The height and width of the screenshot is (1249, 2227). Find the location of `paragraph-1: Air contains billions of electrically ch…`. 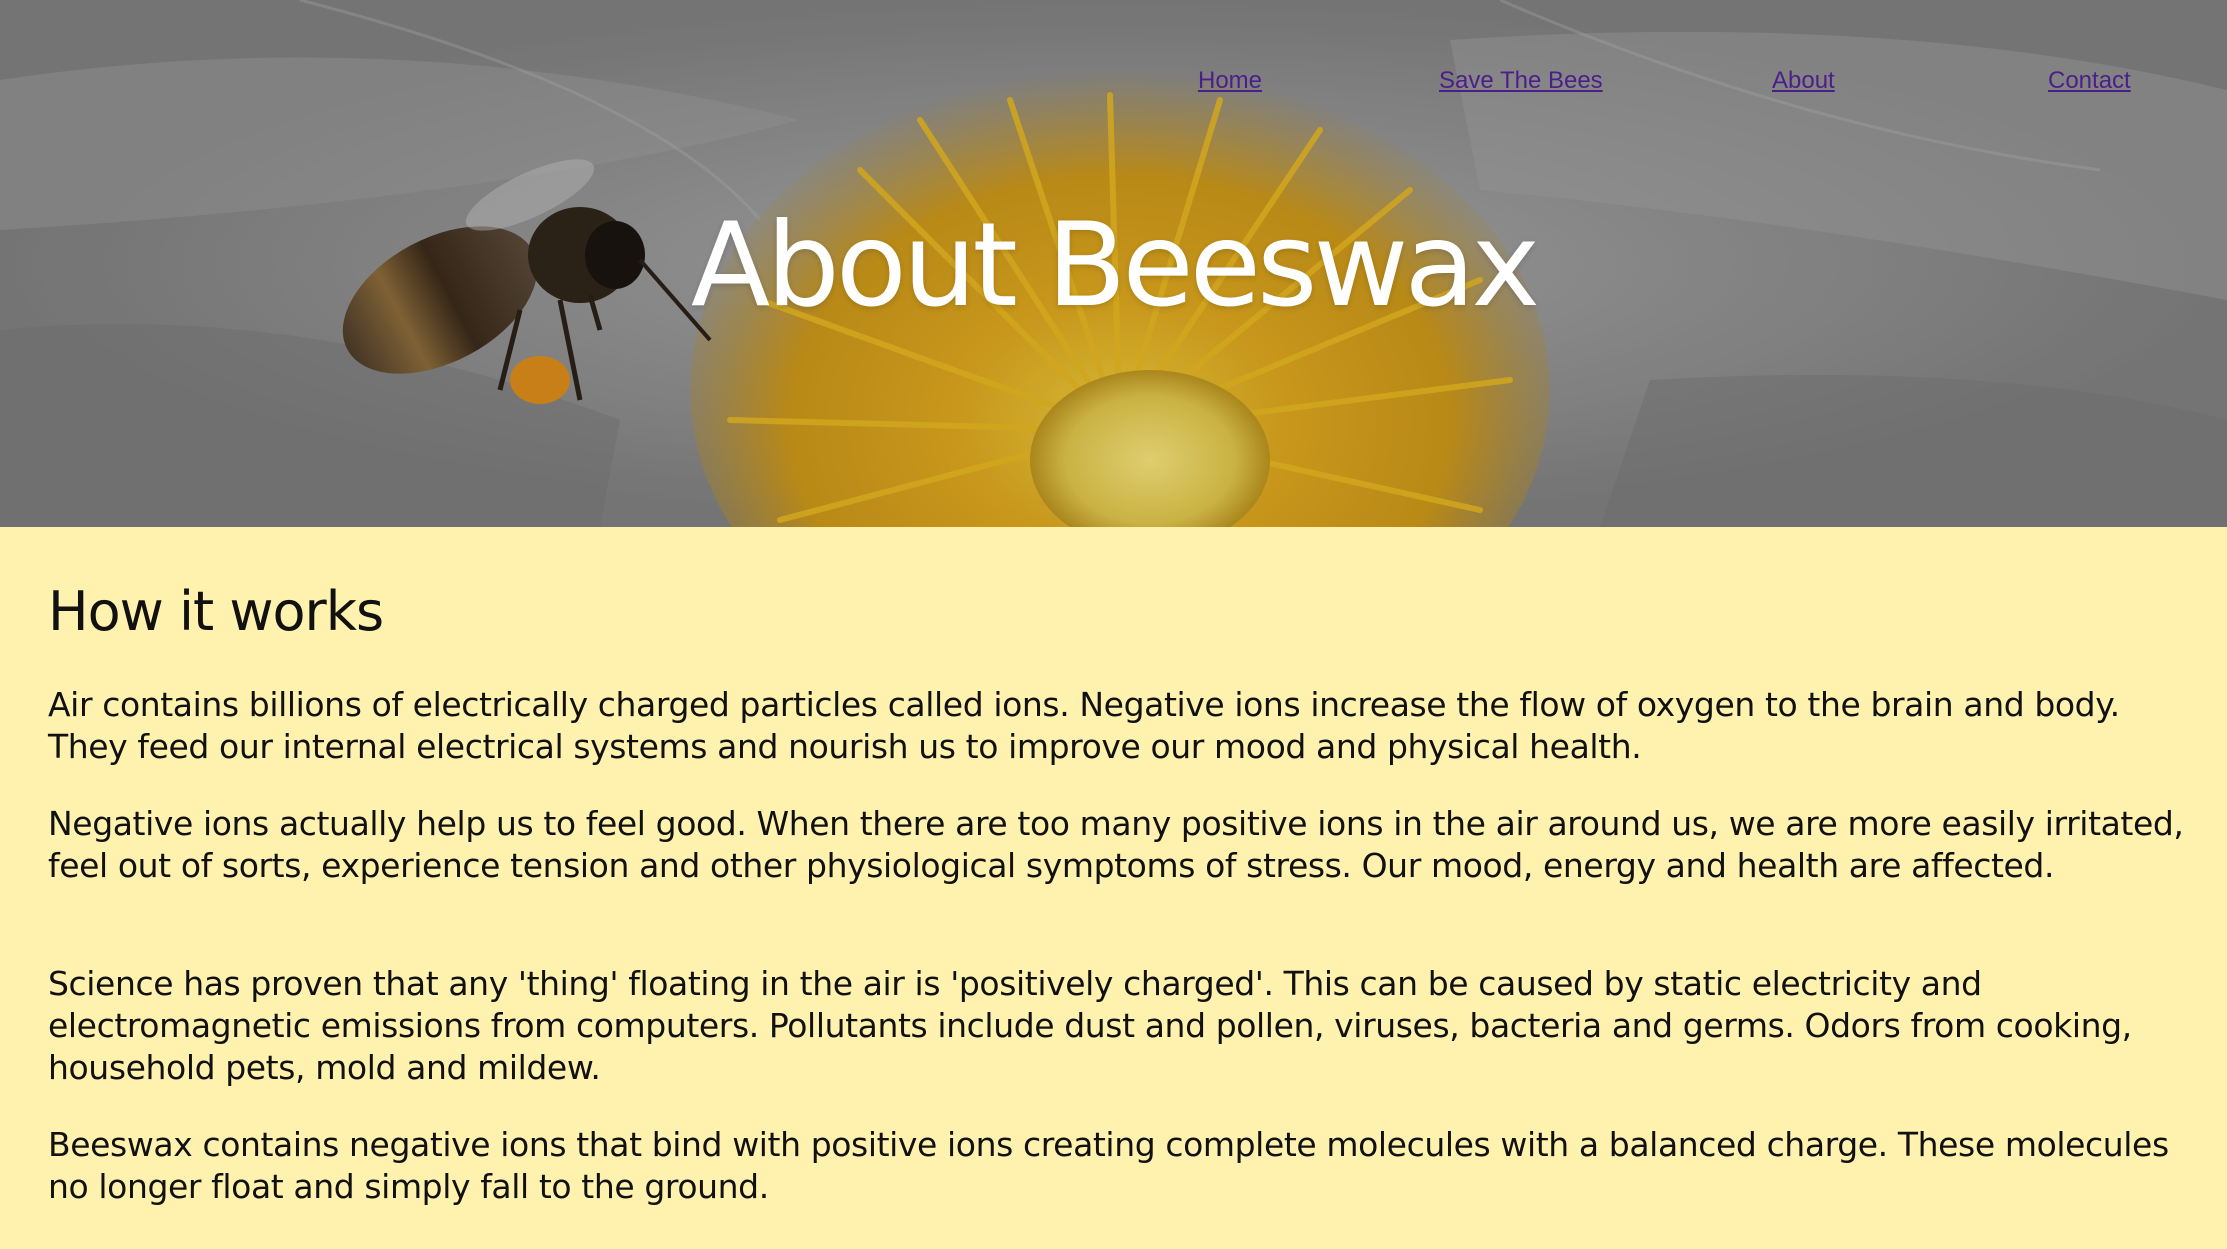

paragraph-1: Air contains billions of electrically ch… is located at coordinates (1084, 725).